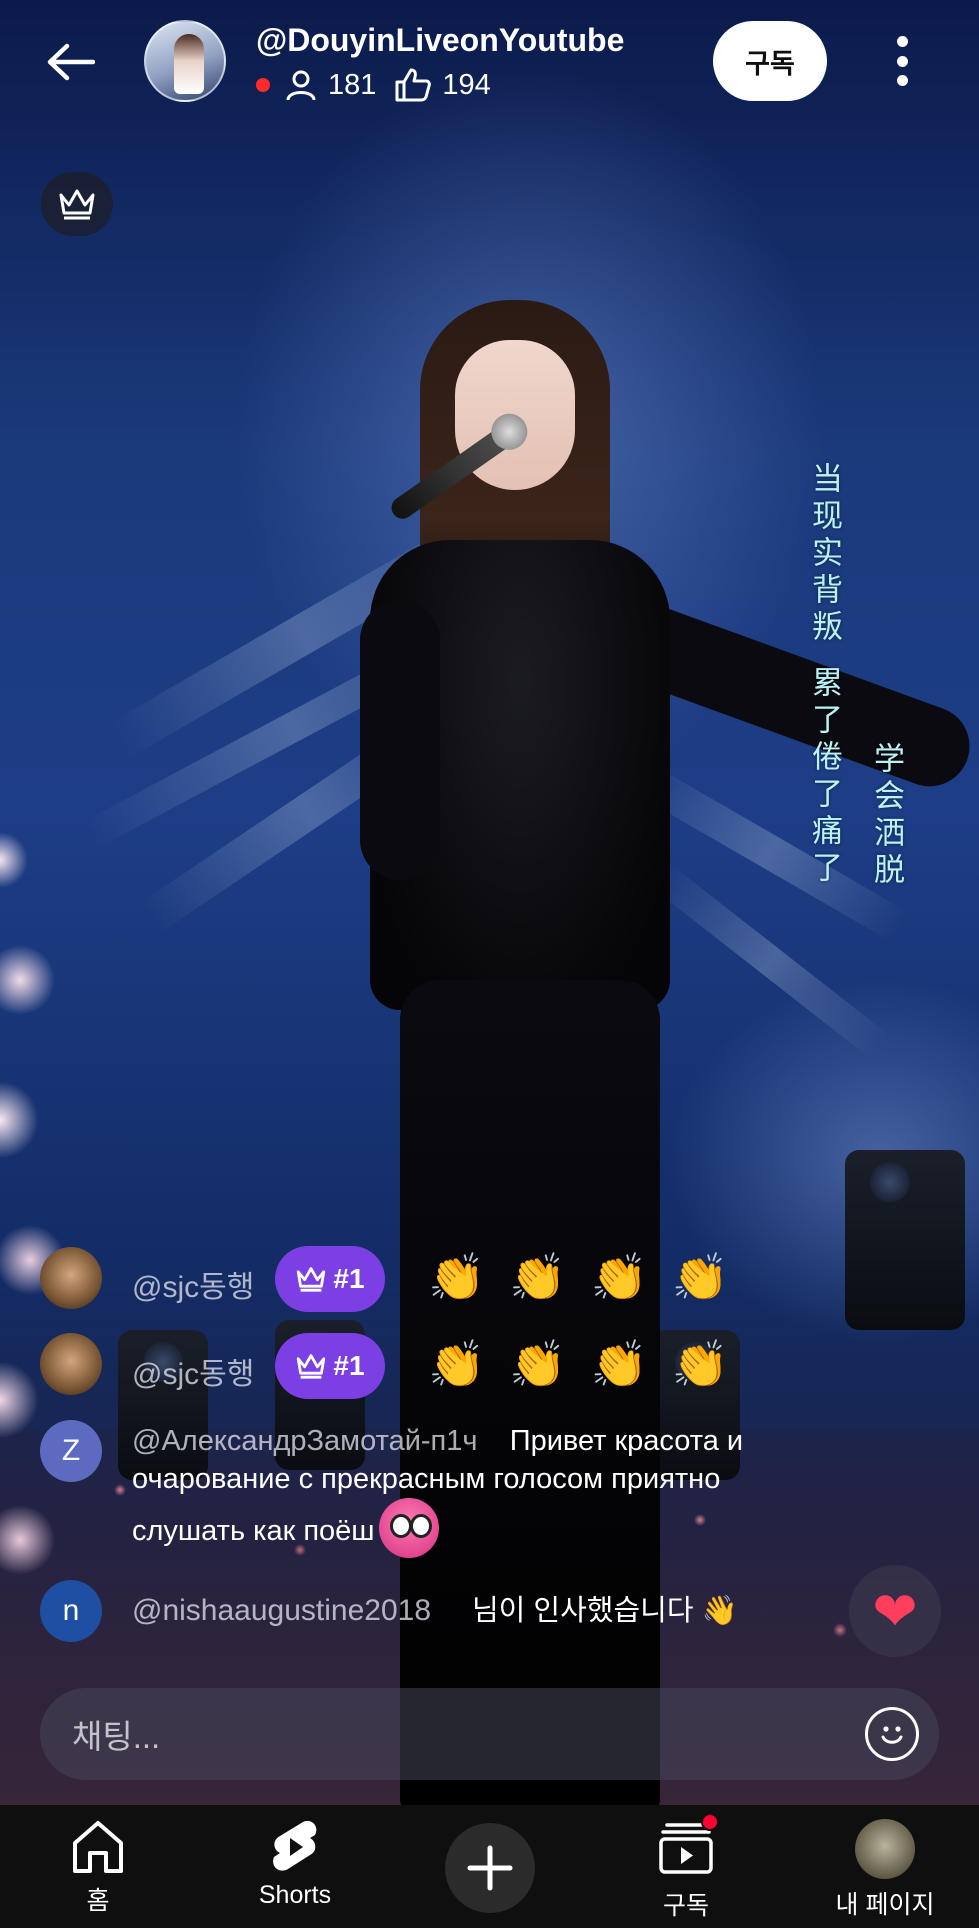 The width and height of the screenshot is (979, 1928). Describe the element at coordinates (263, 85) in the screenshot. I see `live-indicator-dot` at that location.